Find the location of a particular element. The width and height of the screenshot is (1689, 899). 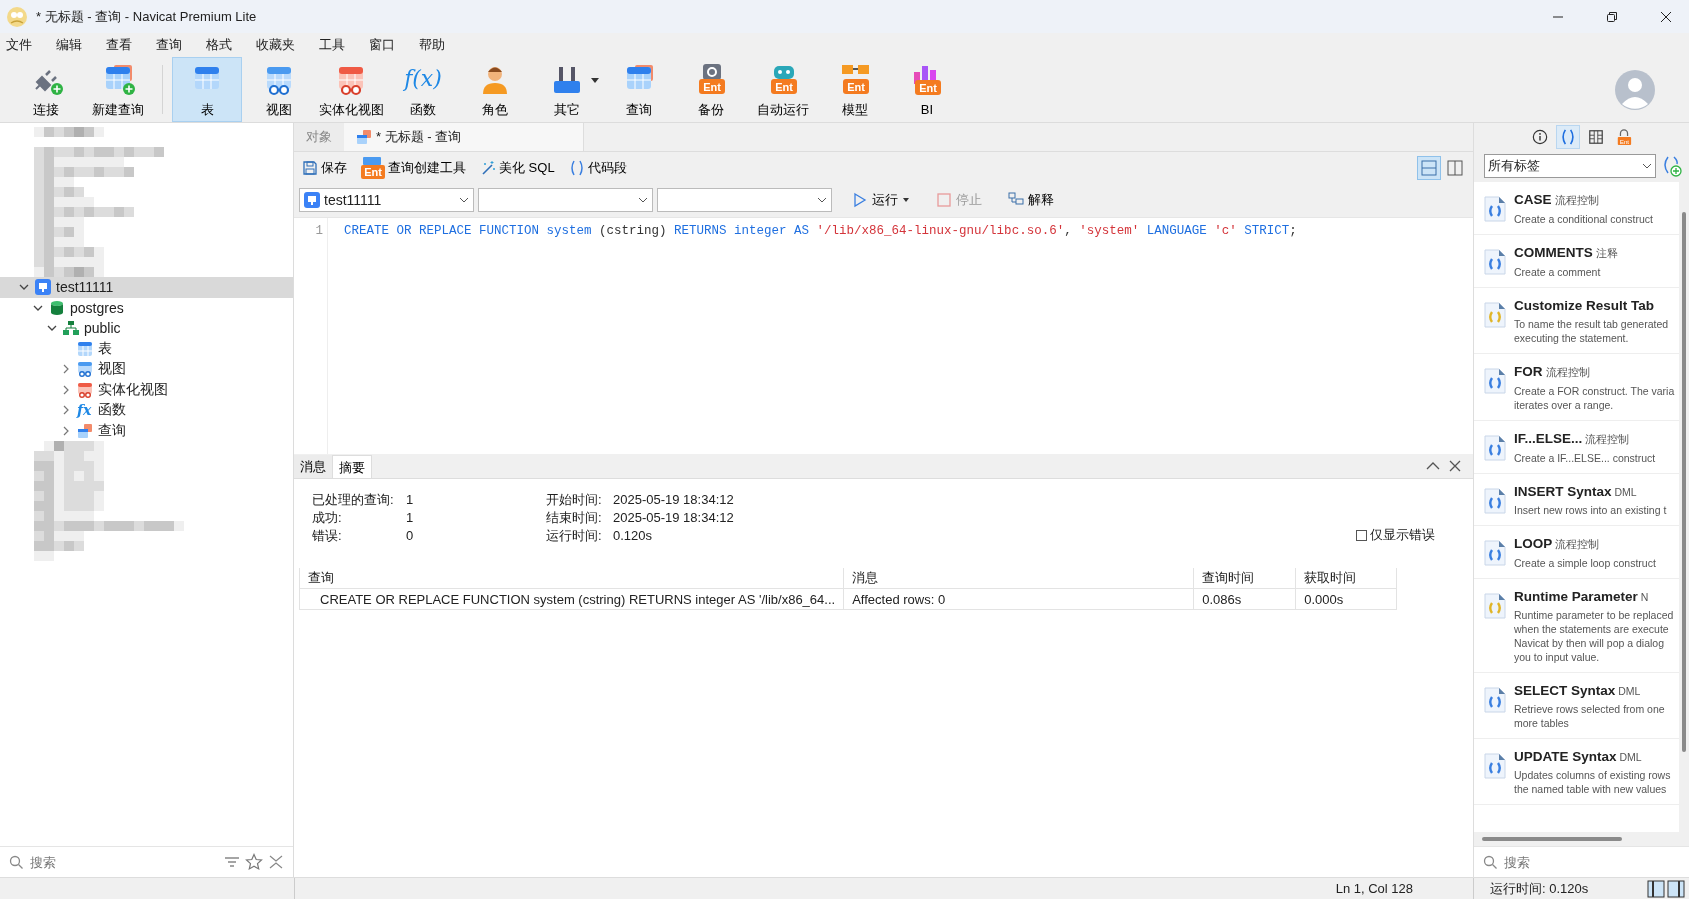

snippet-description: Create a comment is located at coordinates (1558, 272).